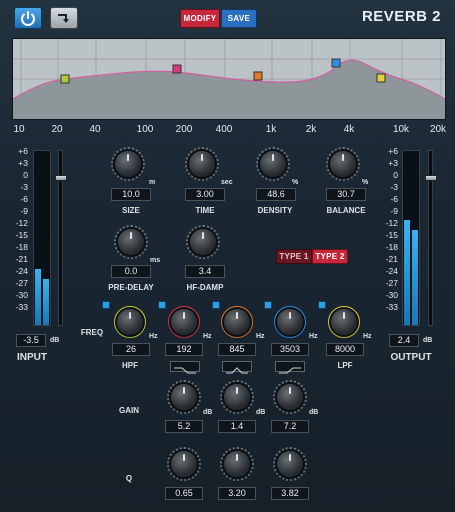  I want to click on band1-enable-toggle, so click(162, 305).